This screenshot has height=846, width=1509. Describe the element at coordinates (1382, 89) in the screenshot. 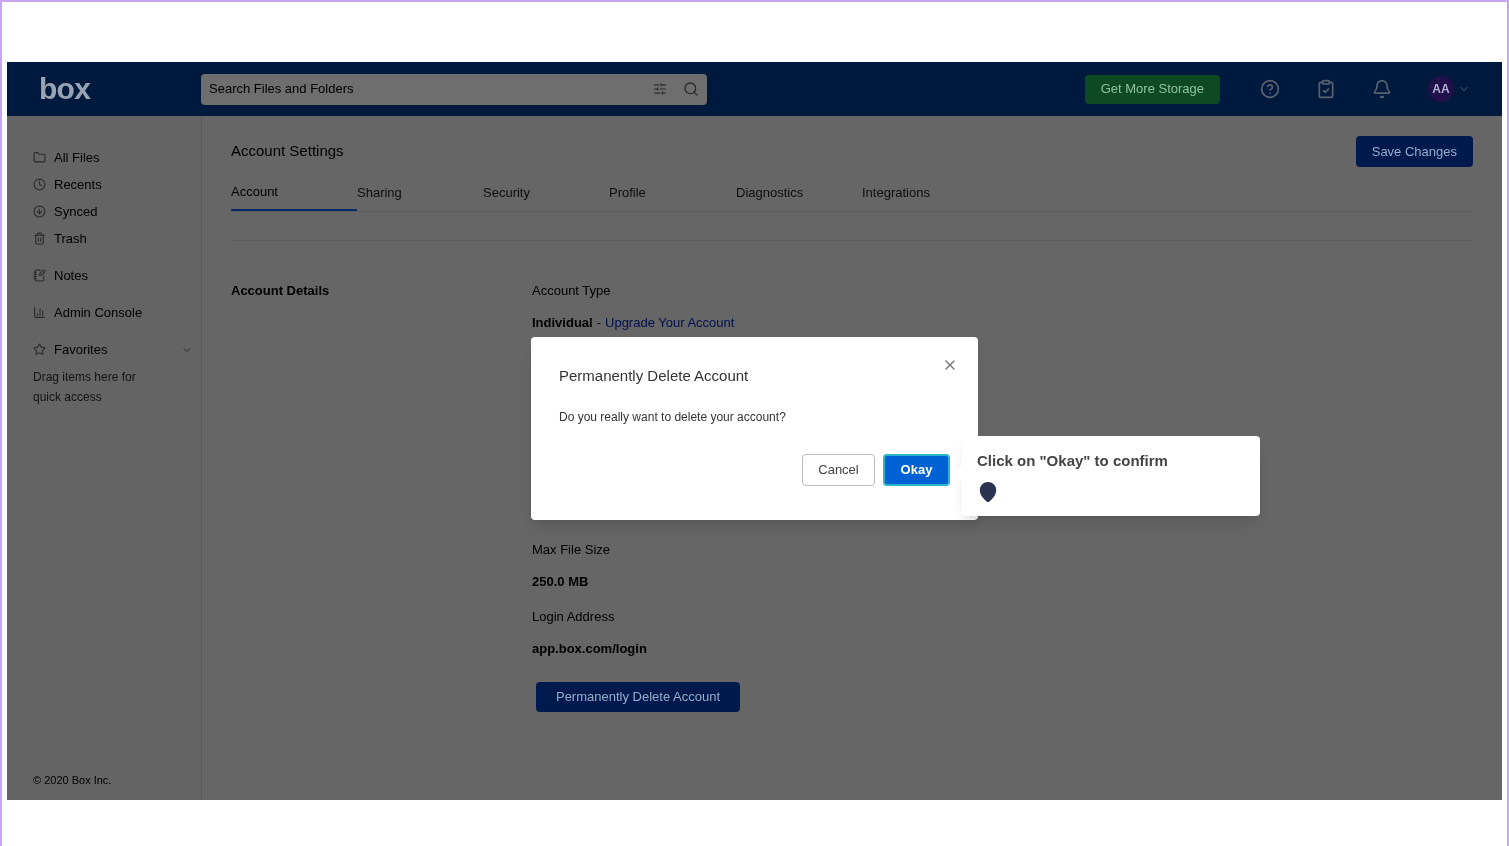

I see `notifications-icon` at that location.